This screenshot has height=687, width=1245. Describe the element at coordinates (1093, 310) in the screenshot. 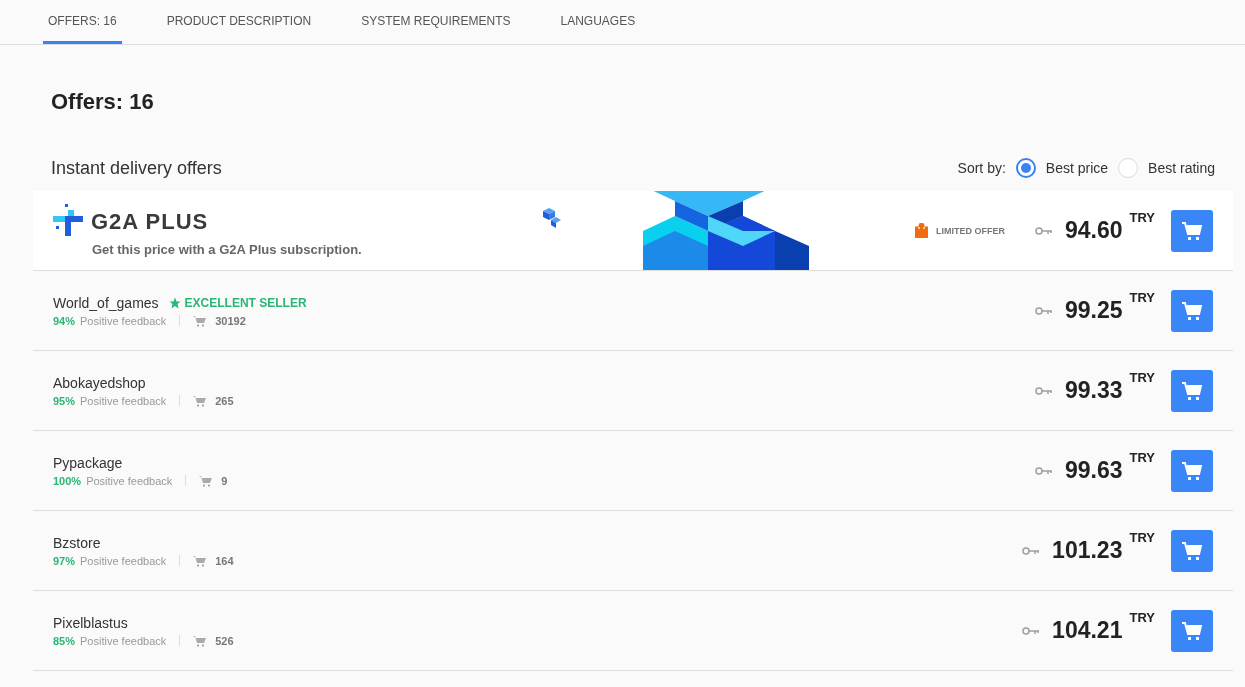

I see `price: 99.25` at that location.